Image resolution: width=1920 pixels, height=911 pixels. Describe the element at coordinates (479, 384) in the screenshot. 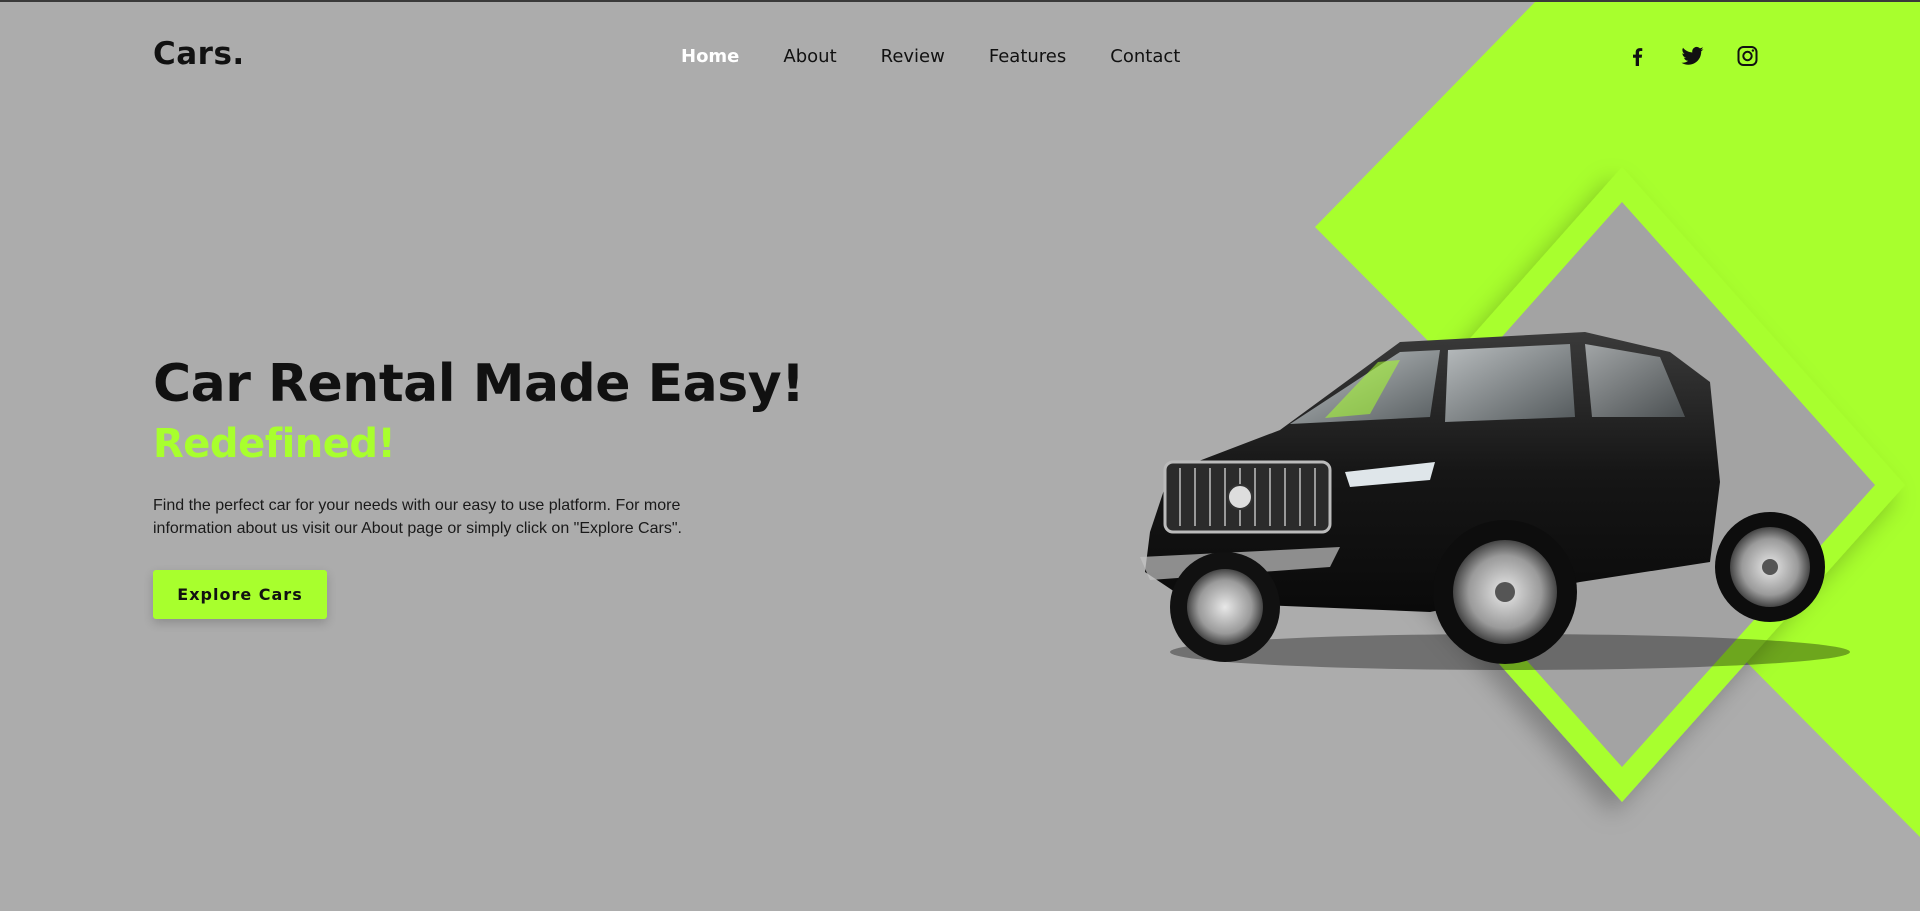

I see `hero-title: Car Rental Made Easy!` at that location.